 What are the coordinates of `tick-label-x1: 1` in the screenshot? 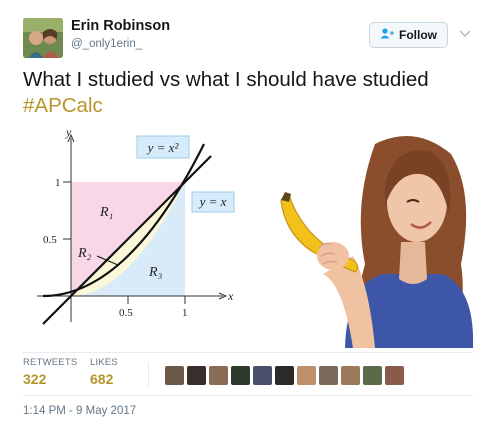 It's located at (185, 313).